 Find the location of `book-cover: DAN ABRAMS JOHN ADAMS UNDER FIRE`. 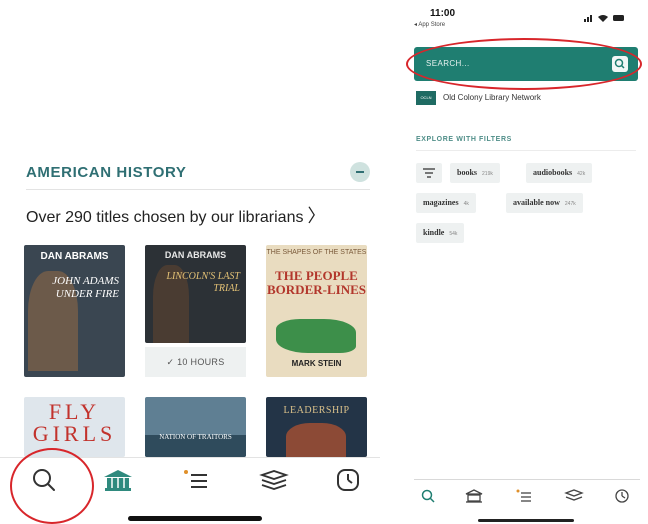

book-cover: DAN ABRAMS JOHN ADAMS UNDER FIRE is located at coordinates (74, 311).